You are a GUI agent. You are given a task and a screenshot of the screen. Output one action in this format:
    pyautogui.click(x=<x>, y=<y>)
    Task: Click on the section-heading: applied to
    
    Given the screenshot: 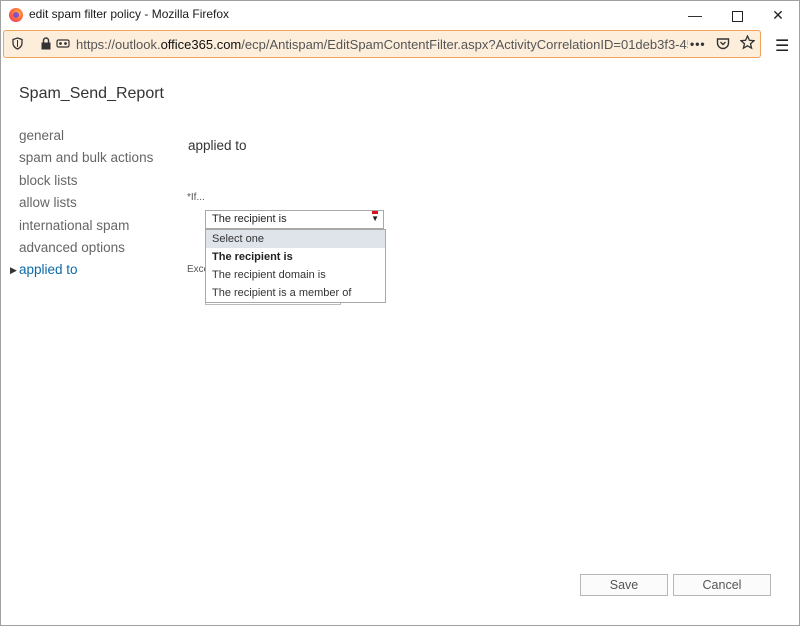 What is the action you would take?
    pyautogui.click(x=217, y=145)
    